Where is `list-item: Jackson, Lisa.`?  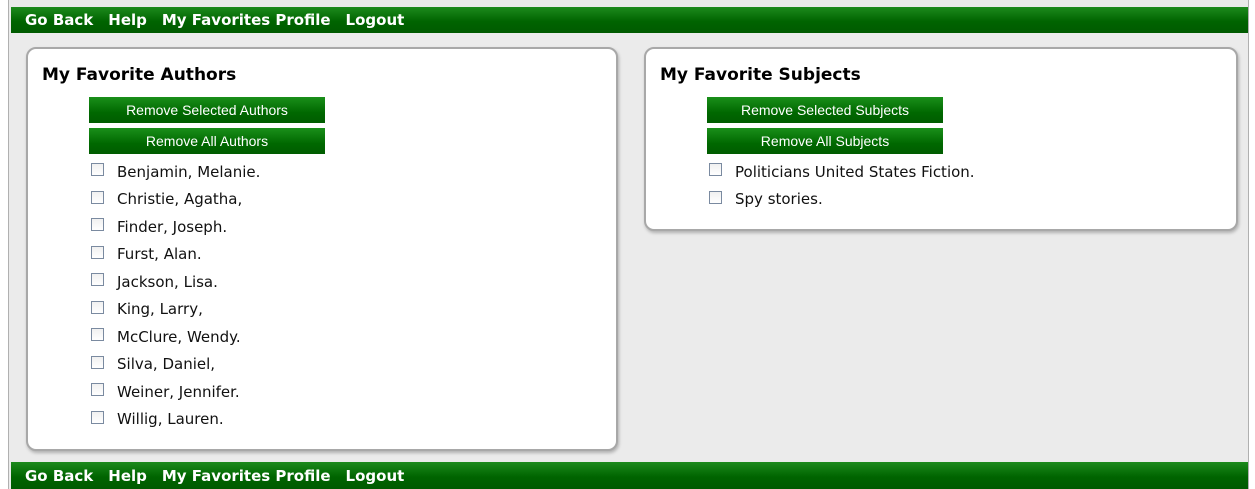 list-item: Jackson, Lisa. is located at coordinates (175, 282).